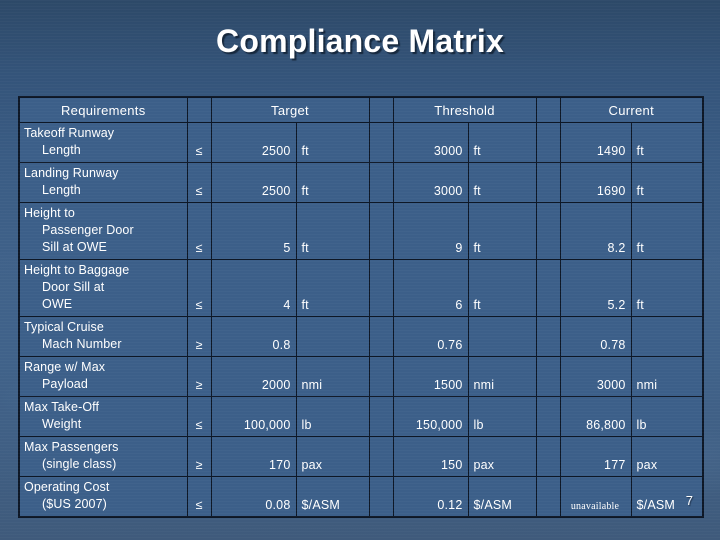  I want to click on table-row: Takeoff Runway Length ≤2500 ft 3000 ft 1490 ft, so click(361, 142).